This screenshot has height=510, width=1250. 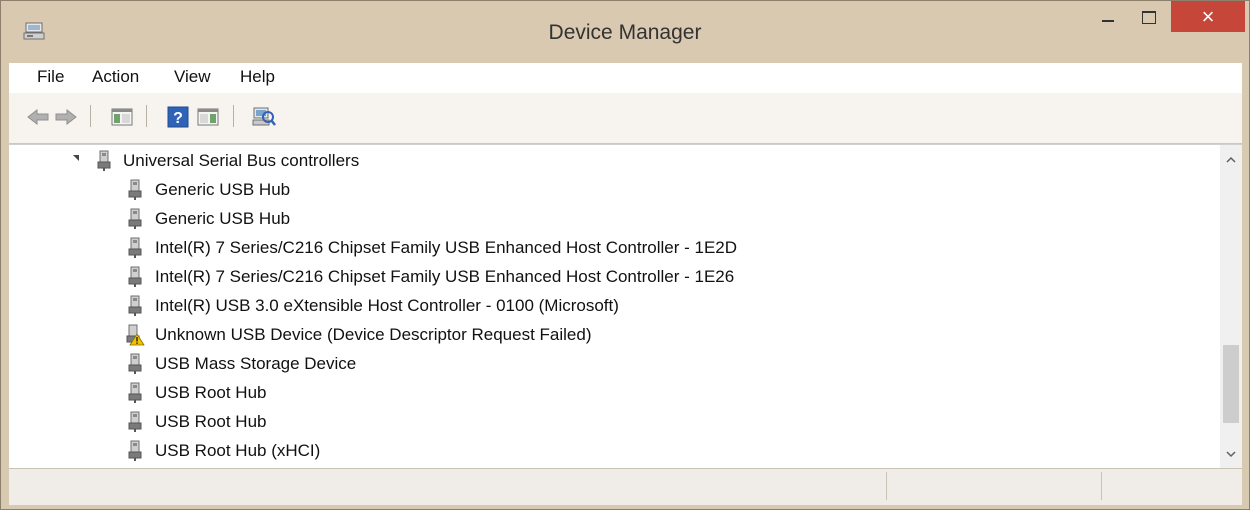 I want to click on maximize-button, so click(x=1149, y=17).